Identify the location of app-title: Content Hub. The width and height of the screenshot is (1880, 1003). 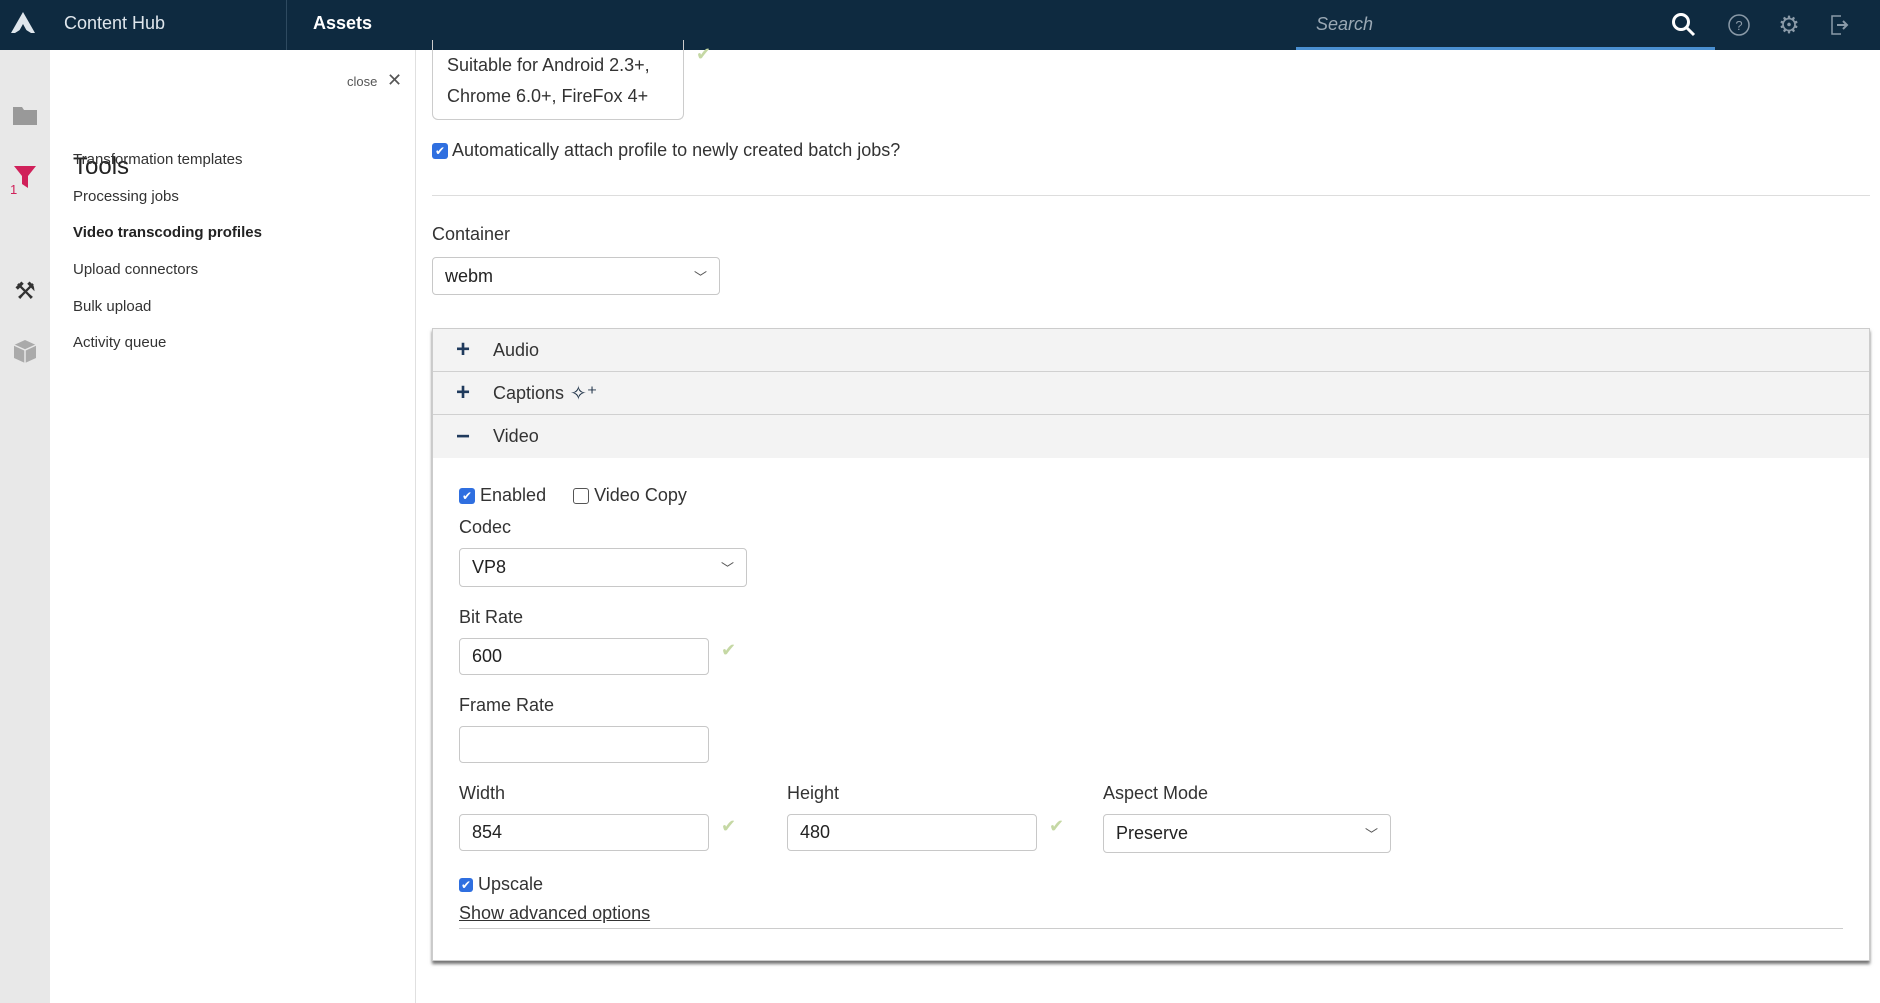
(115, 23).